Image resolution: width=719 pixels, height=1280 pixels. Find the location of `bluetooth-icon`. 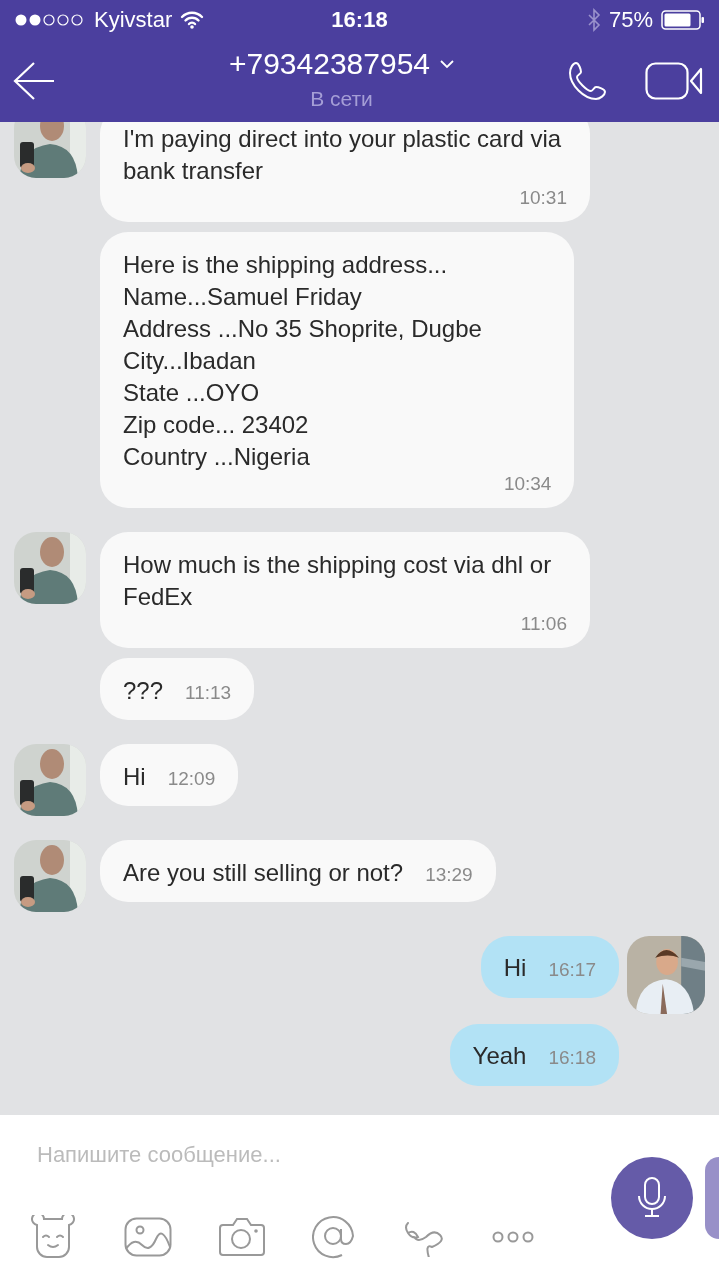

bluetooth-icon is located at coordinates (593, 20).